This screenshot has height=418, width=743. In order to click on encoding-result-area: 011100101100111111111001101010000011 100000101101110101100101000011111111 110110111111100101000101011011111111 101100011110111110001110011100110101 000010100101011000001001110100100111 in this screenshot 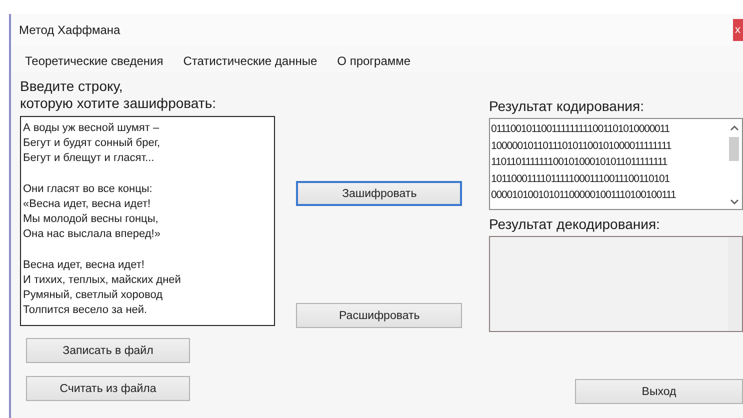, I will do `click(616, 164)`.